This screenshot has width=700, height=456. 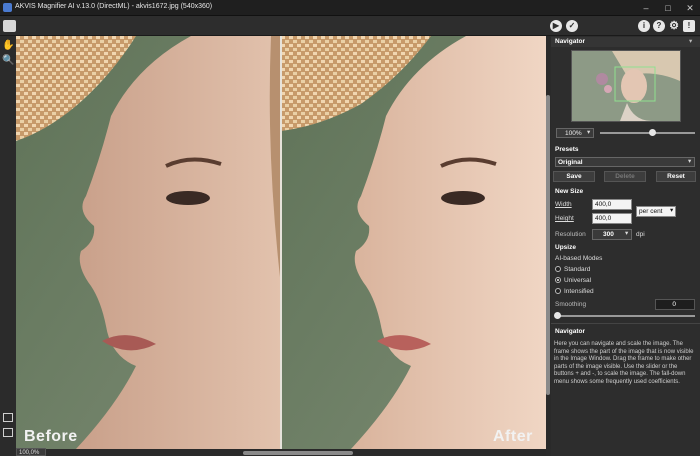 What do you see at coordinates (513, 436) in the screenshot?
I see `after-label: After` at bounding box center [513, 436].